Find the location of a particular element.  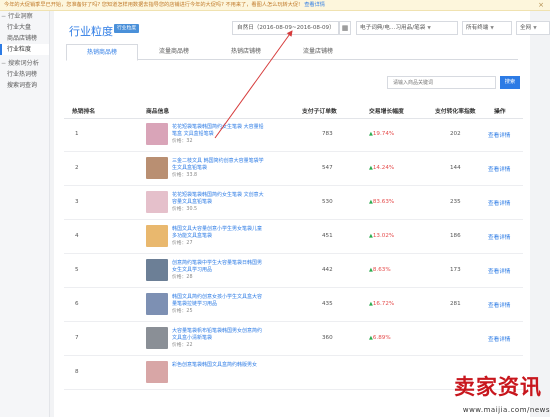

growth-rate: ▲16.72% is located at coordinates (381, 304).